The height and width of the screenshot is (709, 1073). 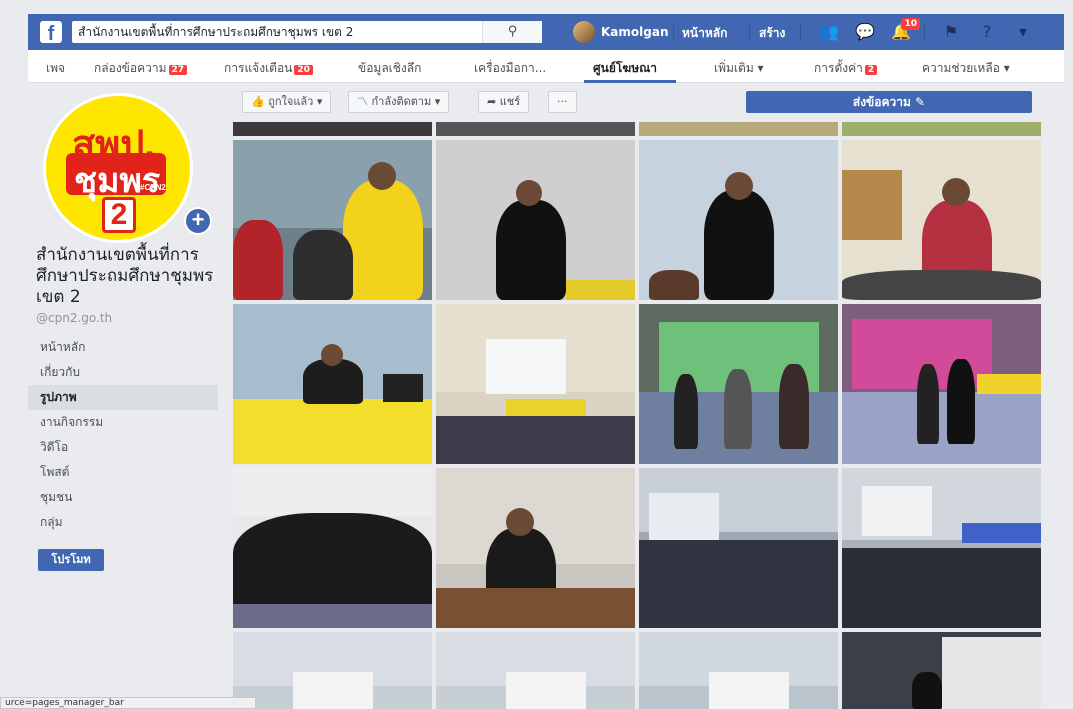 What do you see at coordinates (126, 171) in the screenshot?
I see `page-profile-picture: สพป. ชุมพร #CPN2 2 +` at bounding box center [126, 171].